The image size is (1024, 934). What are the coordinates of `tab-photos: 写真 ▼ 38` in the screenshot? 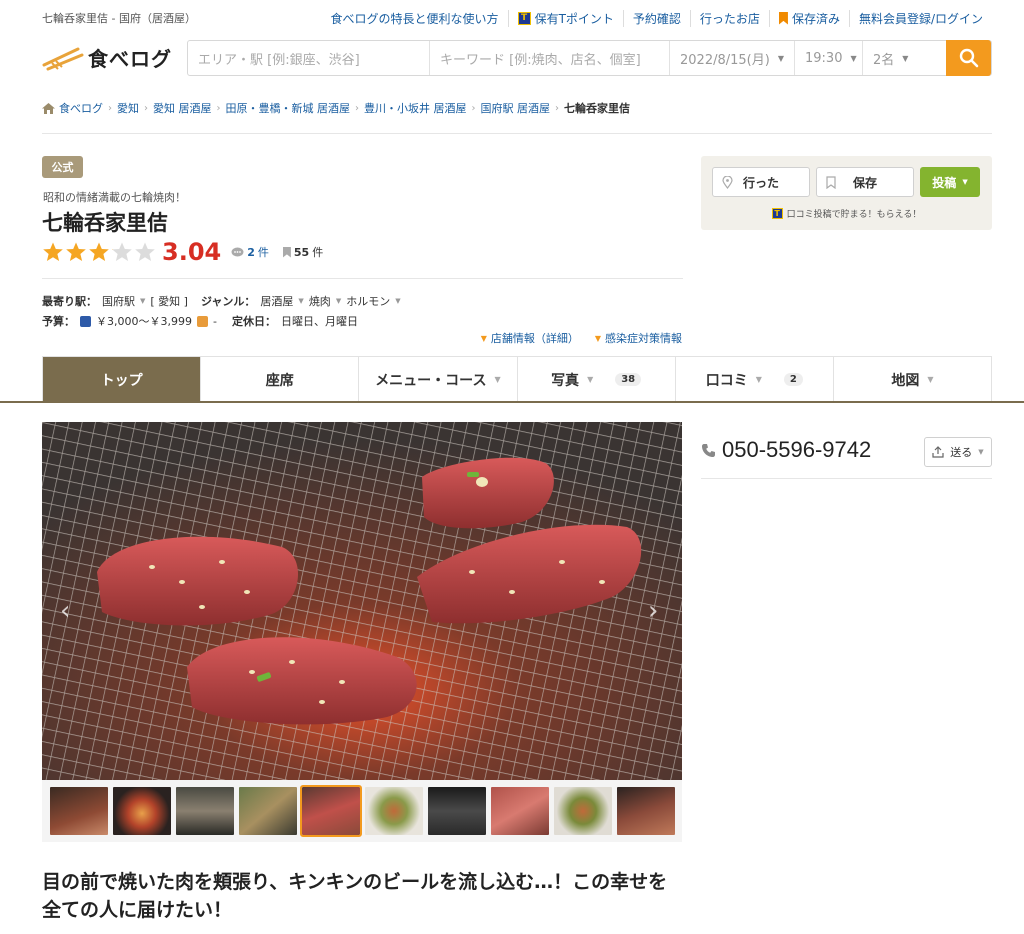 It's located at (595, 379).